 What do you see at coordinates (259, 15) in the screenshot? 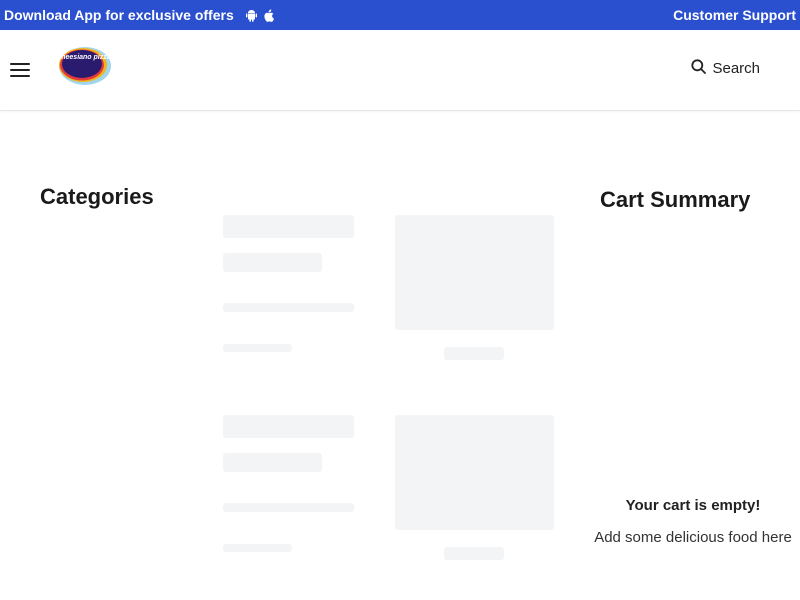
I see `app-store-icons` at bounding box center [259, 15].